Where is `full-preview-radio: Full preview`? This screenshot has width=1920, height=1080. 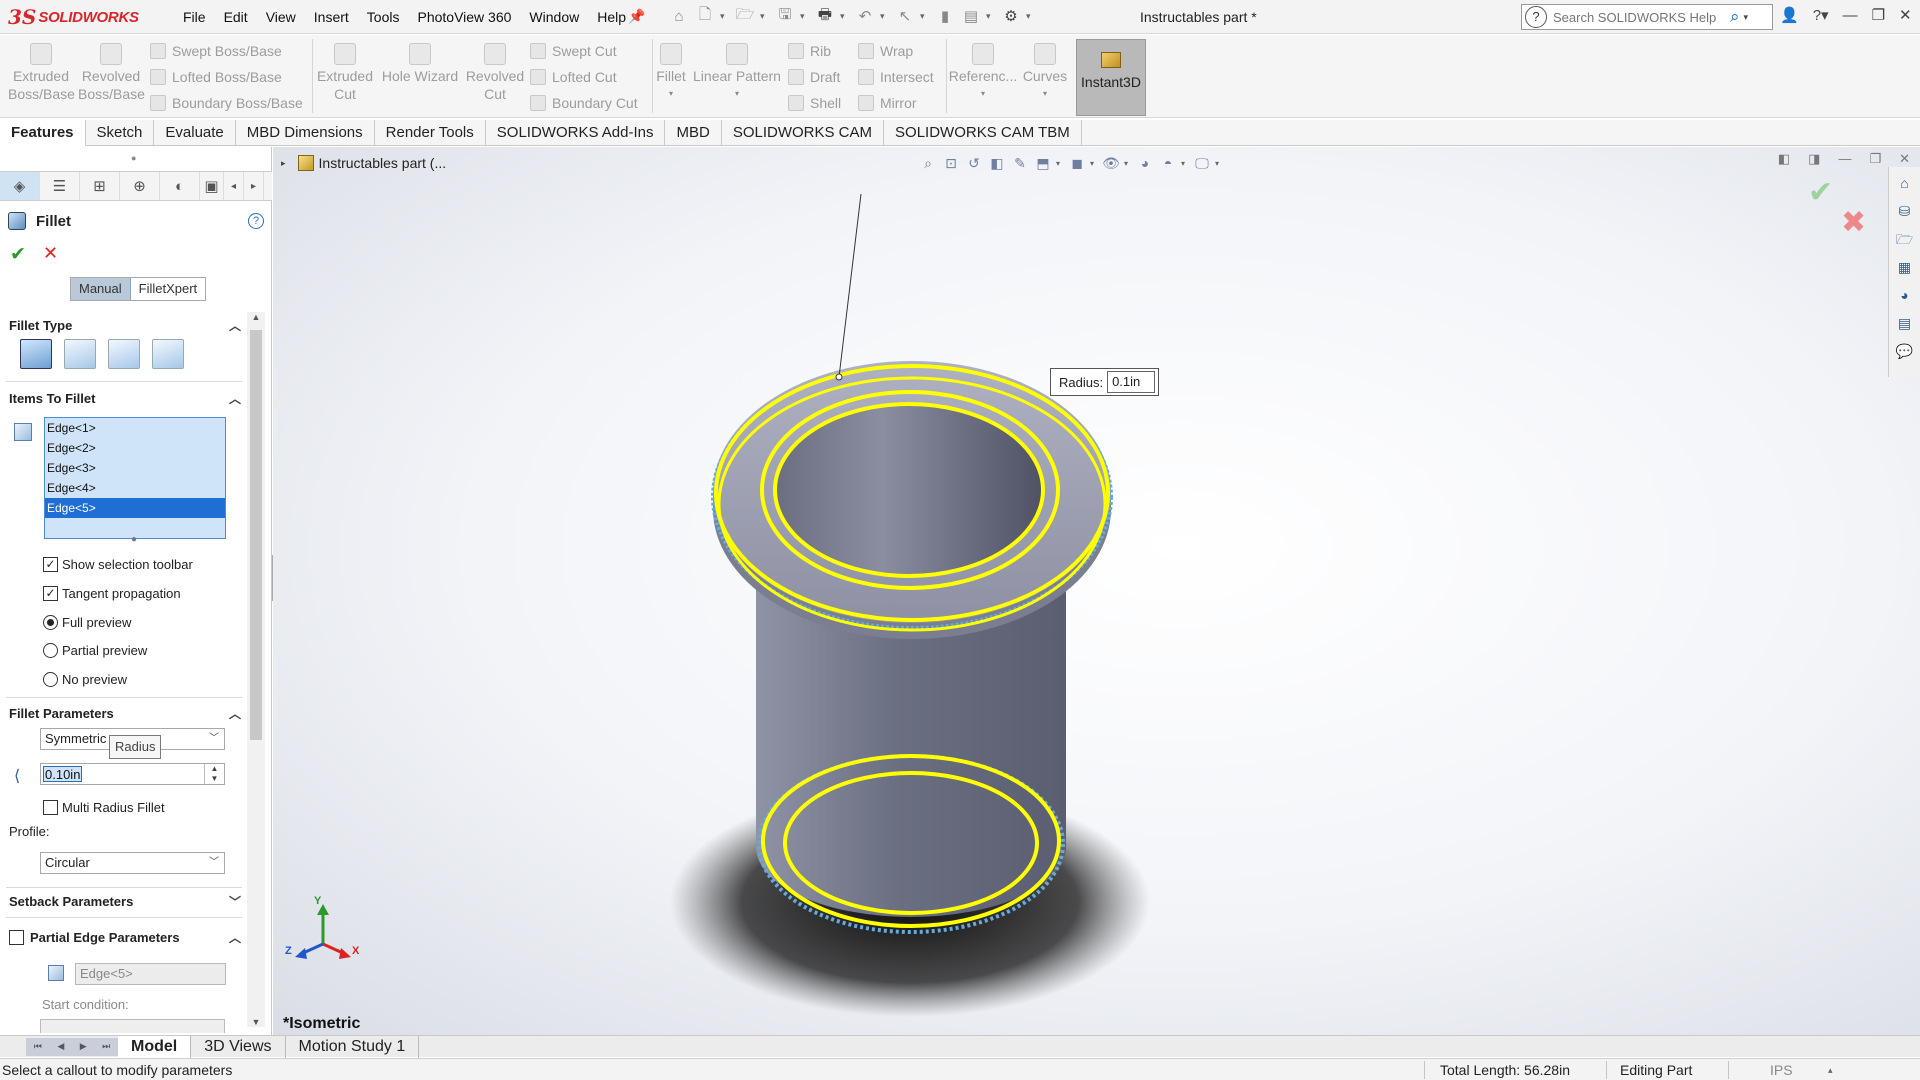
full-preview-radio: Full preview is located at coordinates (87, 622).